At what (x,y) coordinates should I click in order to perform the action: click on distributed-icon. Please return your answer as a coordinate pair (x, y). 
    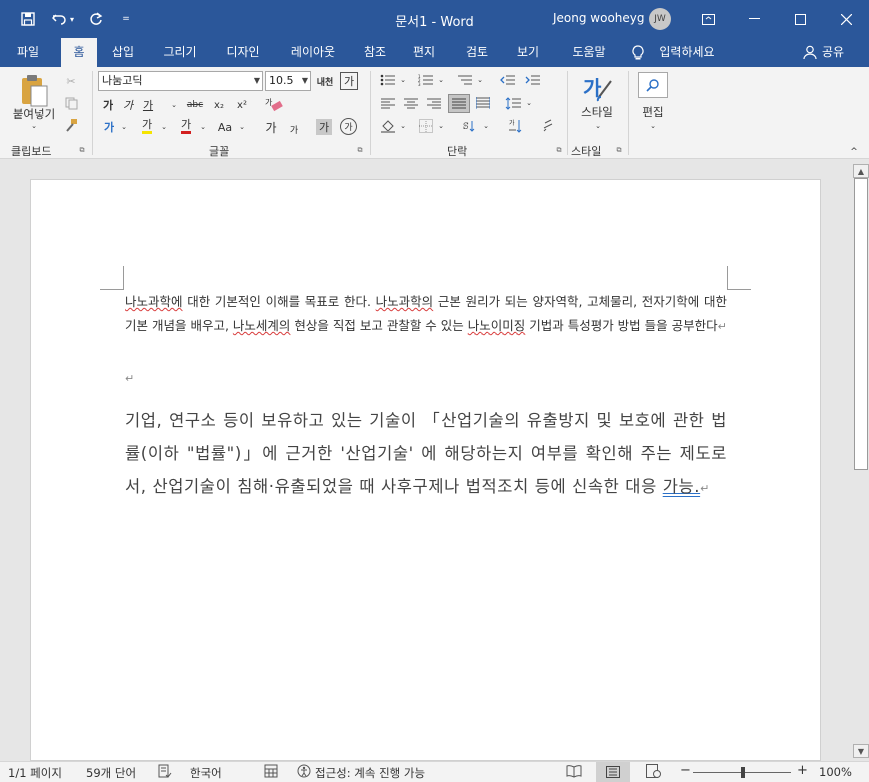
    Looking at the image, I should click on (483, 103).